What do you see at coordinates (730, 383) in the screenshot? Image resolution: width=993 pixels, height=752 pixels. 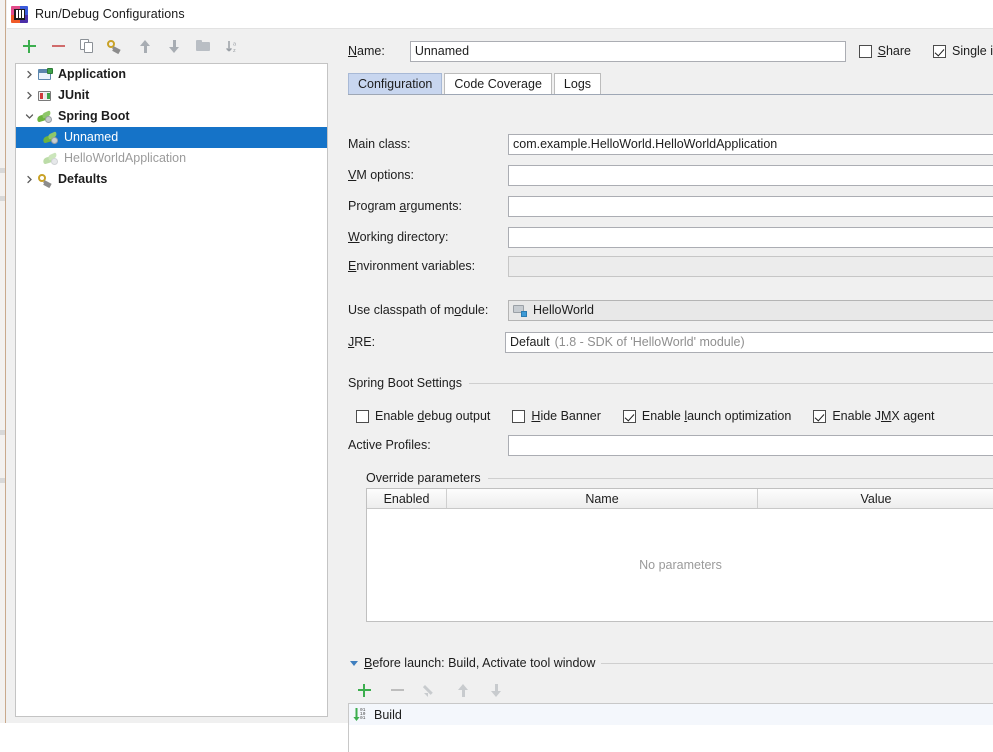 I see `group-divider` at bounding box center [730, 383].